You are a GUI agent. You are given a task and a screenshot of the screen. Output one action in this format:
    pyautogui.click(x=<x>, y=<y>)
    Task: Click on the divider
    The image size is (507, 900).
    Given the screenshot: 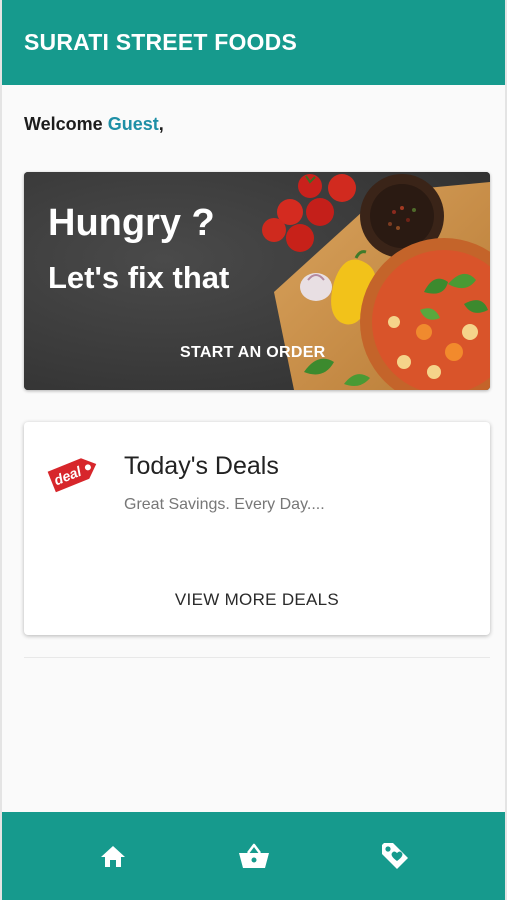 What is the action you would take?
    pyautogui.click(x=257, y=657)
    